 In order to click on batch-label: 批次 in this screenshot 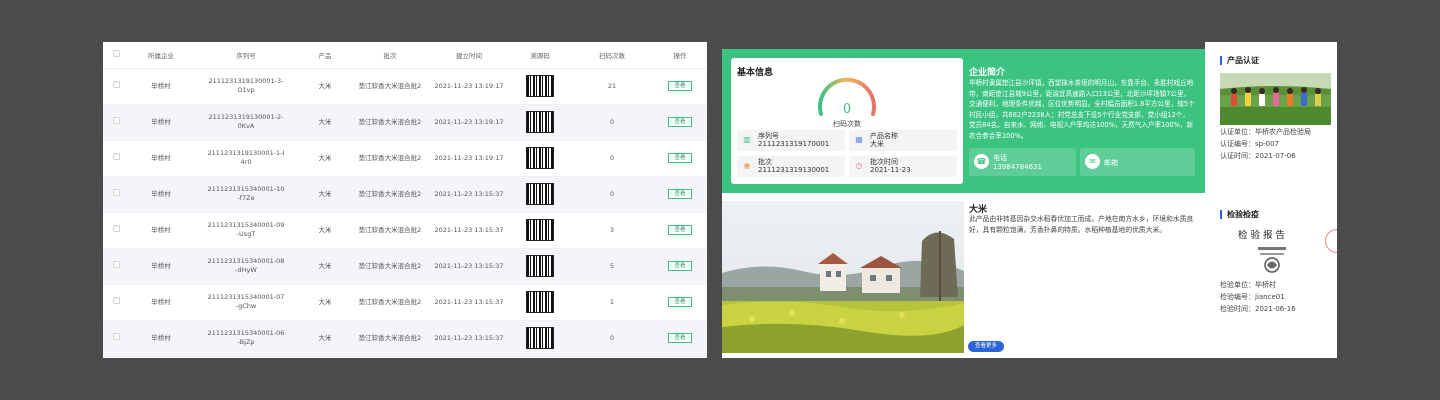, I will do `click(765, 162)`.